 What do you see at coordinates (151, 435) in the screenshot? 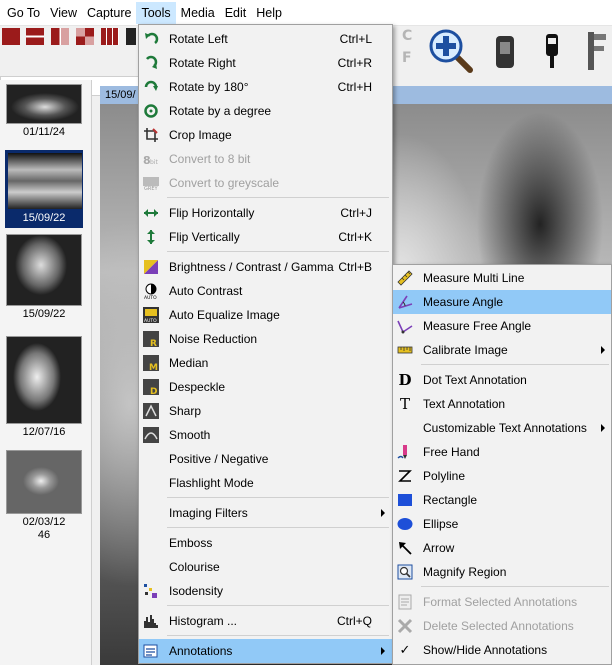
I see `smooth-icon` at bounding box center [151, 435].